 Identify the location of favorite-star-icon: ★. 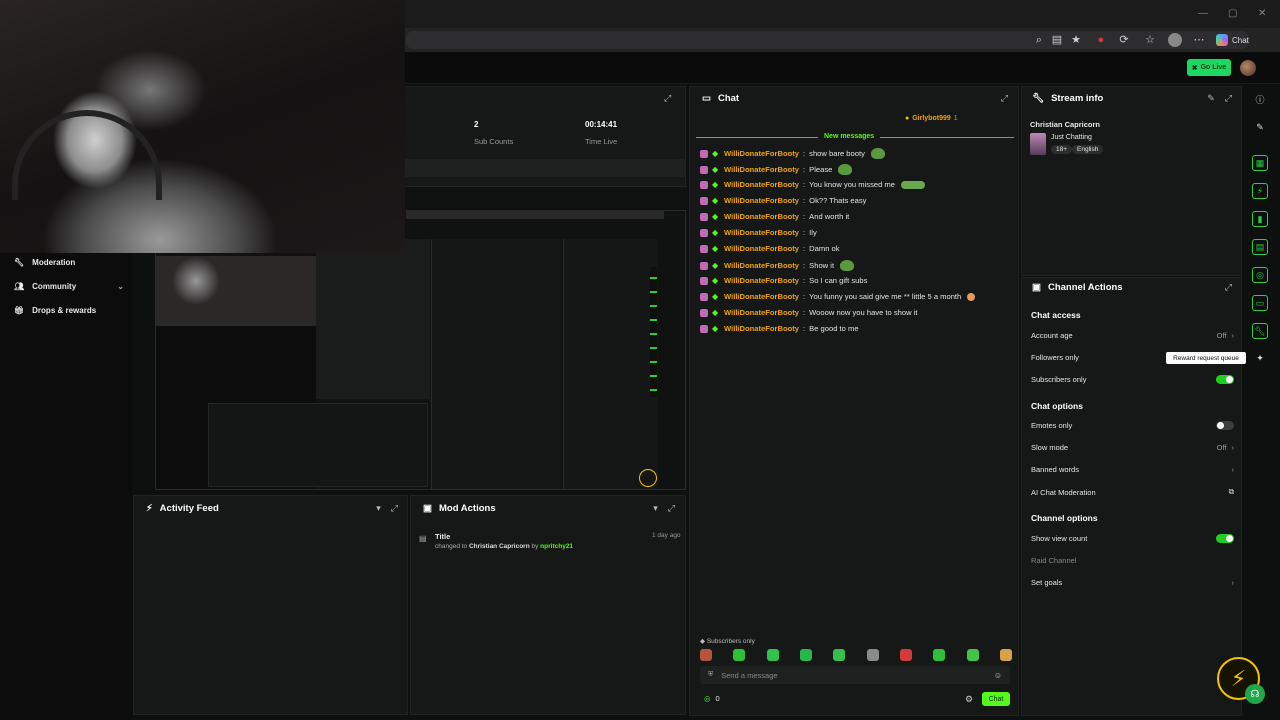
(1076, 40).